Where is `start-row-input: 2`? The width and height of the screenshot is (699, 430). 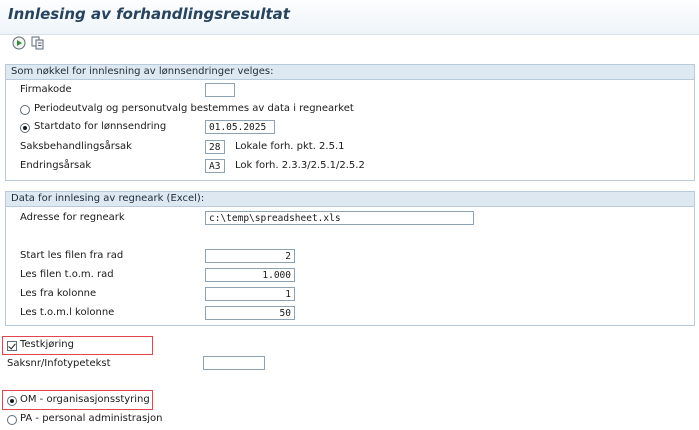 start-row-input: 2 is located at coordinates (250, 256).